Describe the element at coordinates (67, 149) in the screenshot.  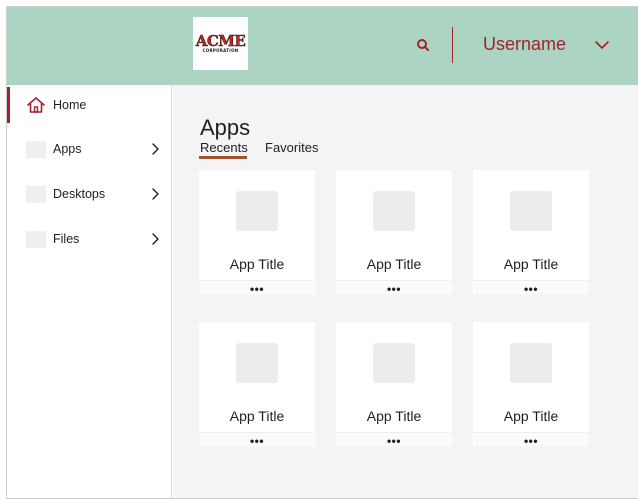
I see `sidebar-item-label: Apps` at that location.